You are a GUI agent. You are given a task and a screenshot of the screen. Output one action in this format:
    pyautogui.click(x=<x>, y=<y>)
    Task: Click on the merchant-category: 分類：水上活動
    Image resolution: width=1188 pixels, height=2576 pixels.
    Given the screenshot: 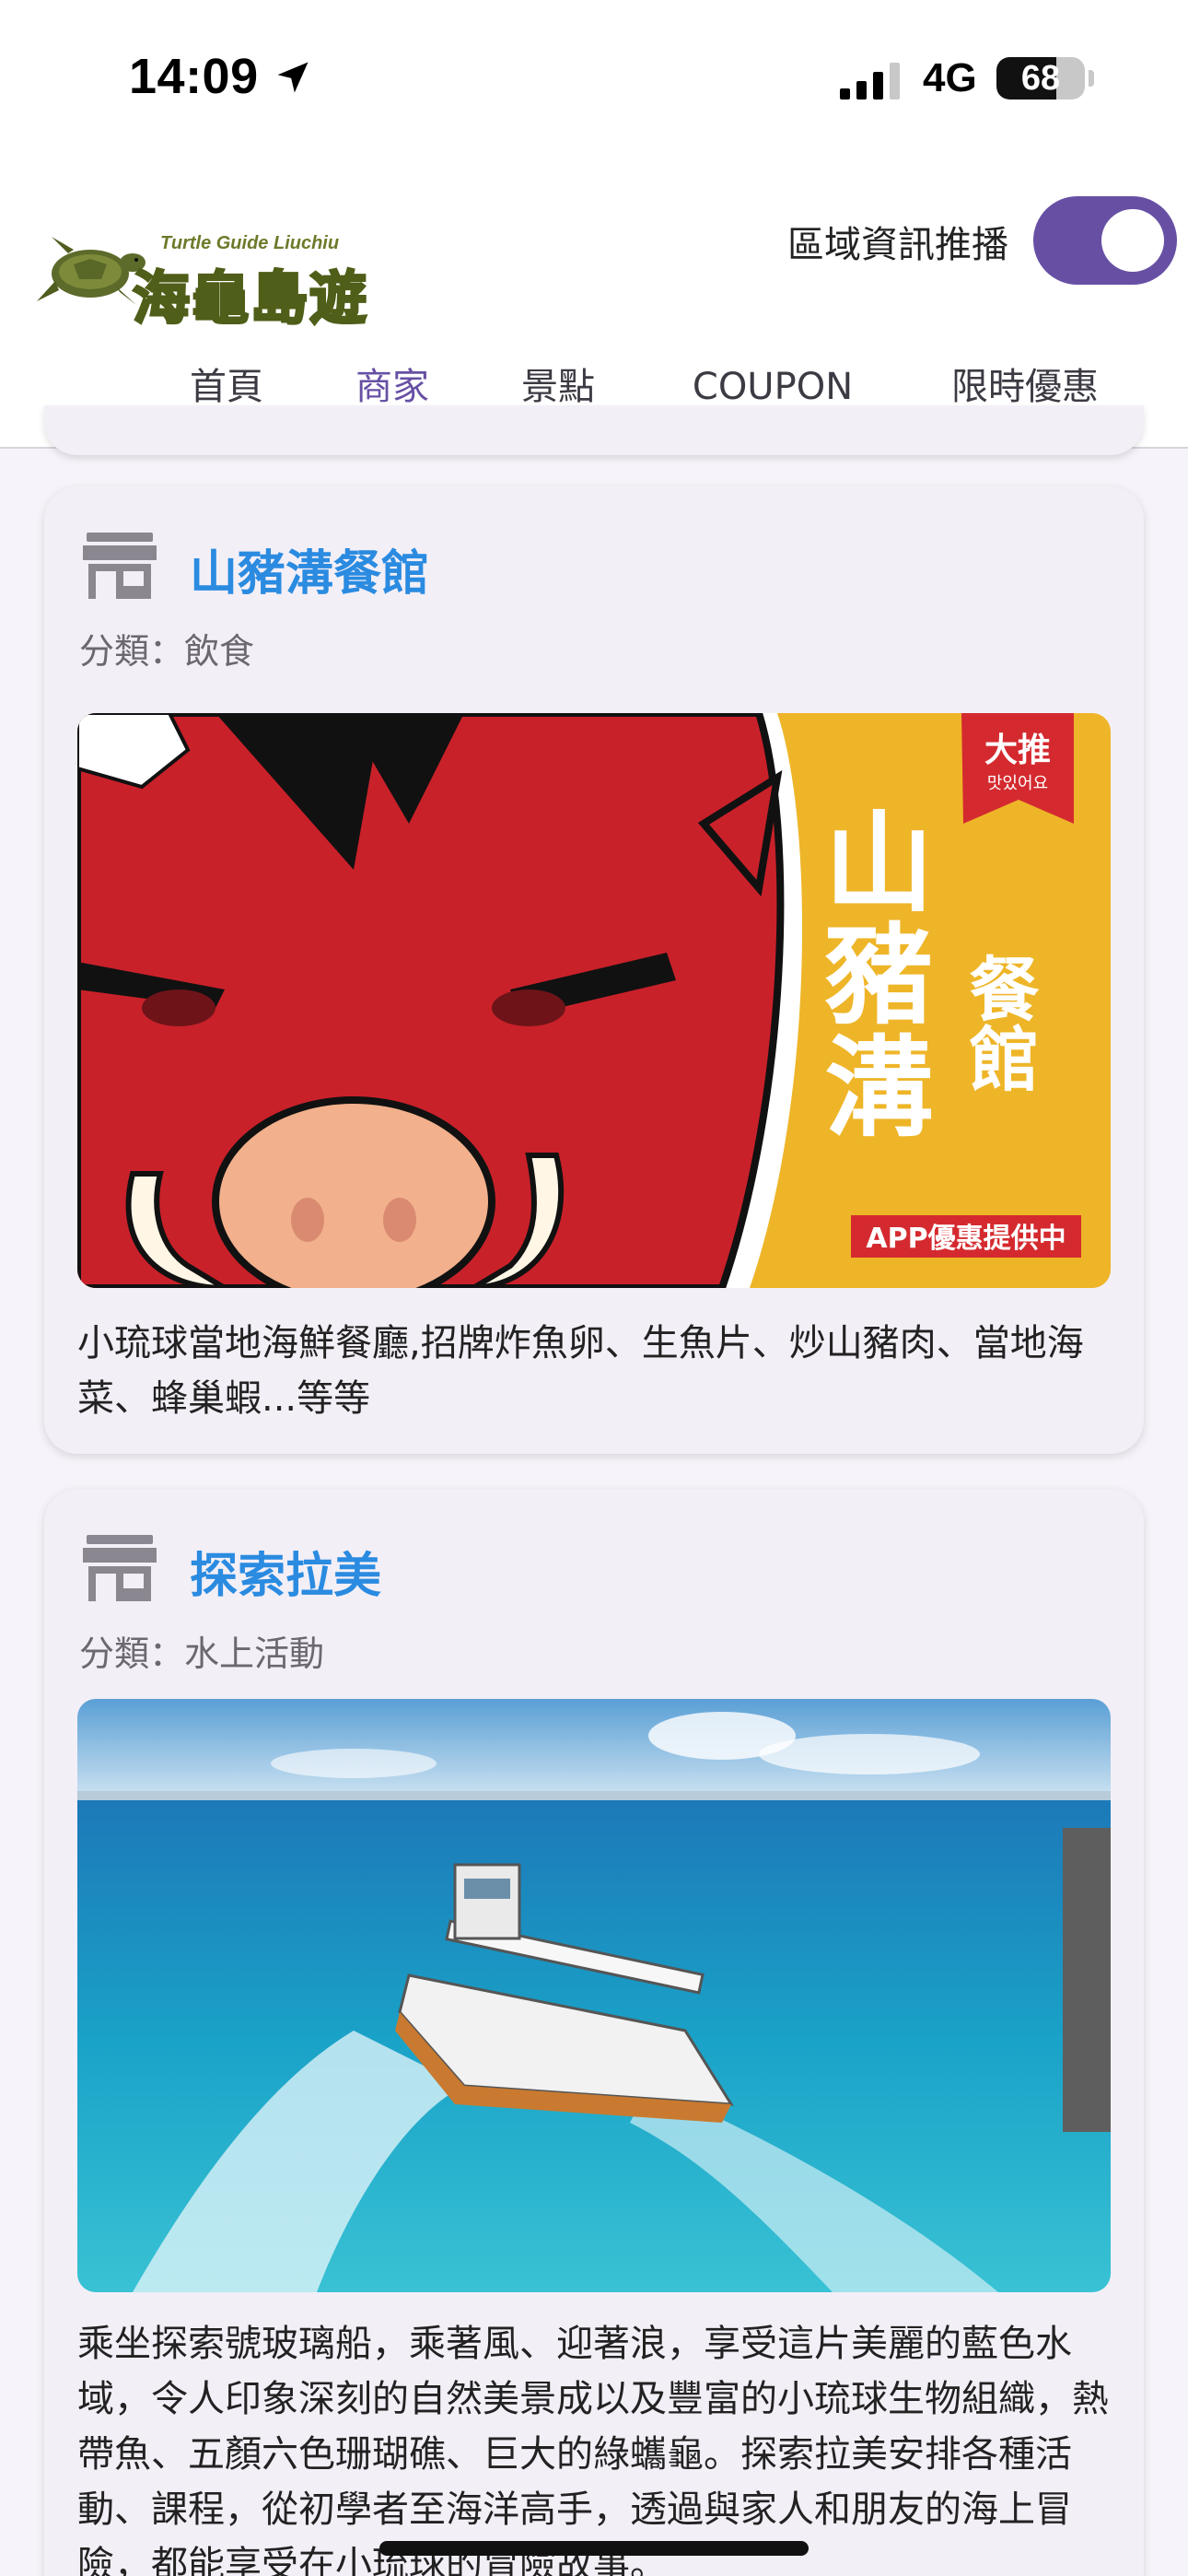 What is the action you would take?
    pyautogui.click(x=202, y=1653)
    